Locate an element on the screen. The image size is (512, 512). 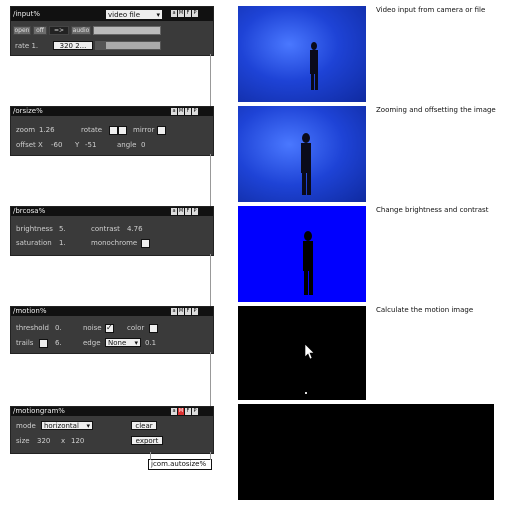
brcosa-amfp-buttons: a M F P is located at coordinates (184, 211).